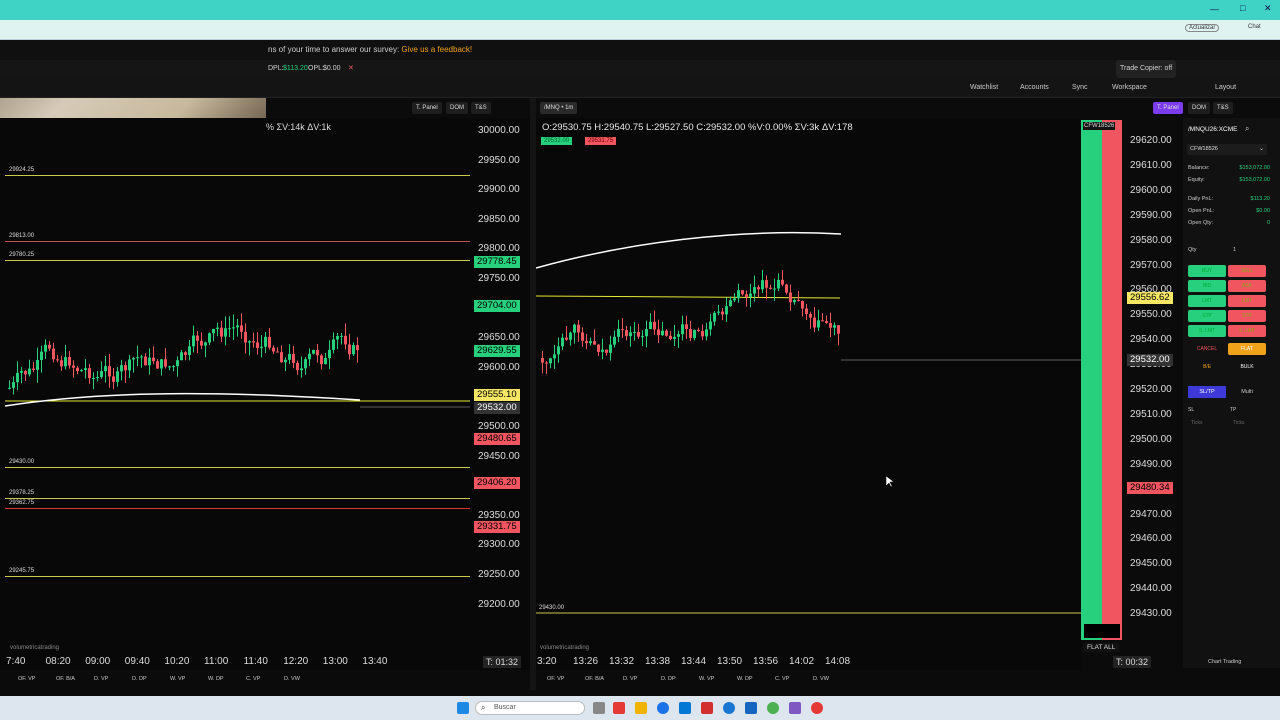 The height and width of the screenshot is (720, 1280). What do you see at coordinates (1080, 88) in the screenshot?
I see `sync-button: Sync` at bounding box center [1080, 88].